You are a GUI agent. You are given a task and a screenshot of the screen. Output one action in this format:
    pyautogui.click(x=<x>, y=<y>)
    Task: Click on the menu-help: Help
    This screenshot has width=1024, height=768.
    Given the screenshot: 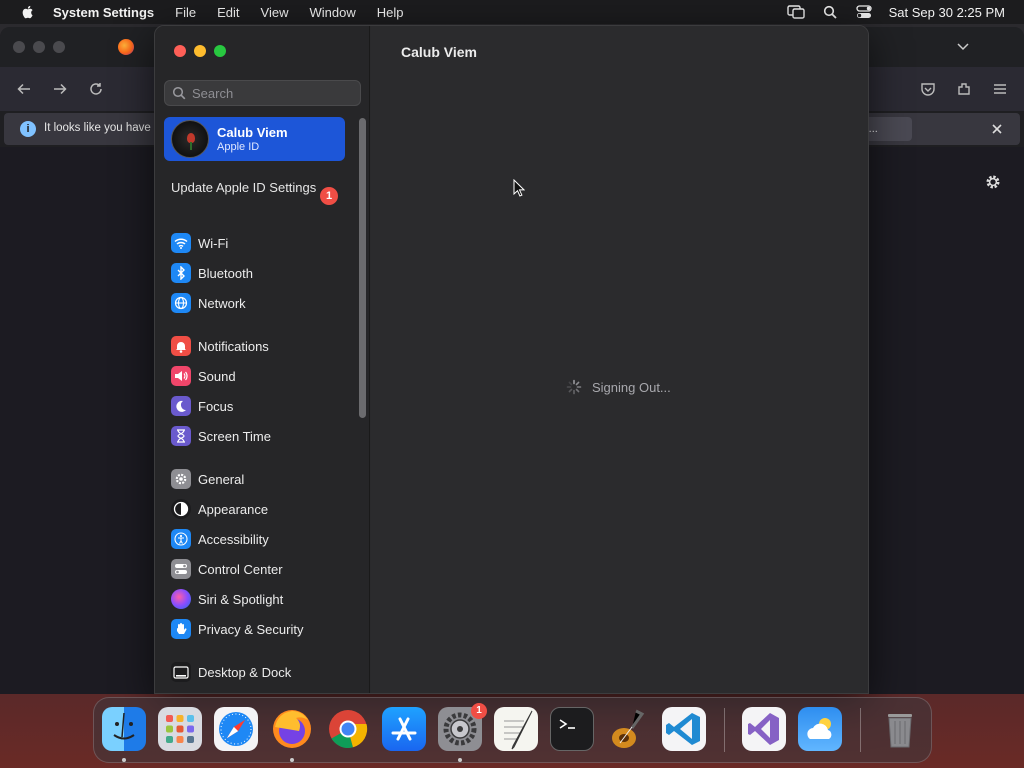 What is the action you would take?
    pyautogui.click(x=390, y=12)
    